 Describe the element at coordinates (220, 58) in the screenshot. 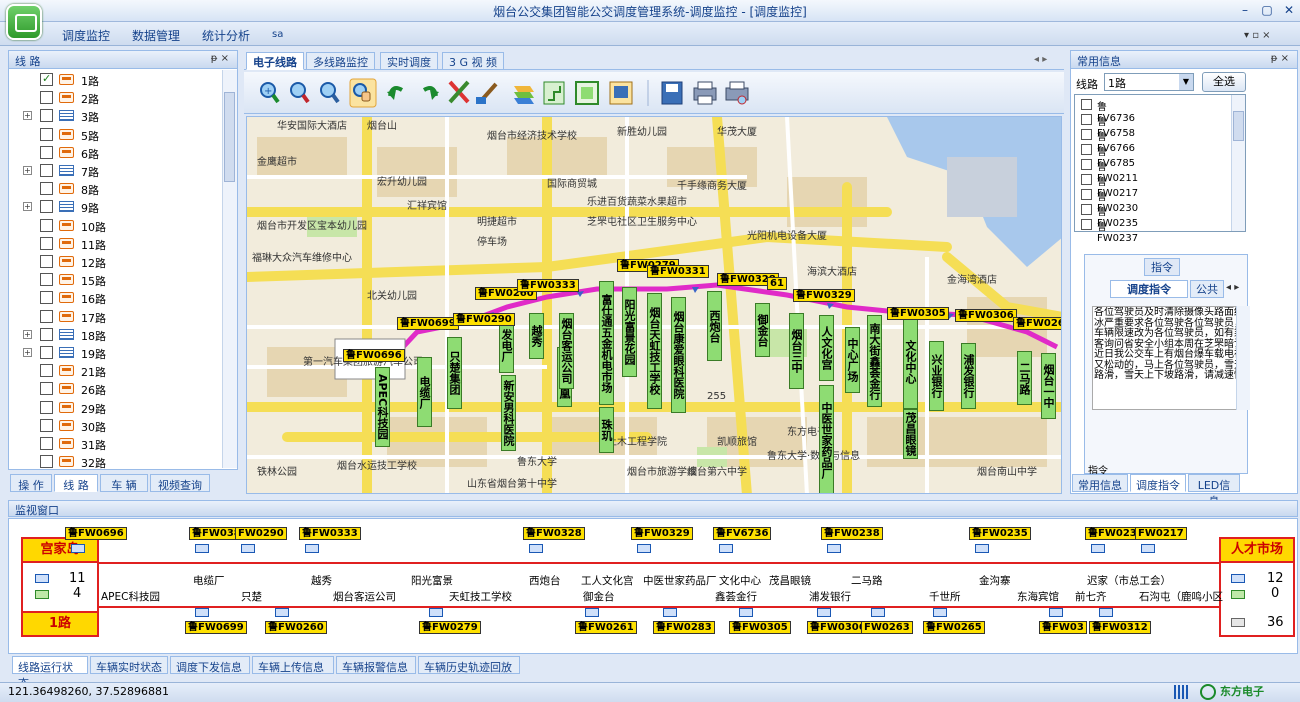

I see `line-tree-pin-icon: ᵽ ×` at that location.